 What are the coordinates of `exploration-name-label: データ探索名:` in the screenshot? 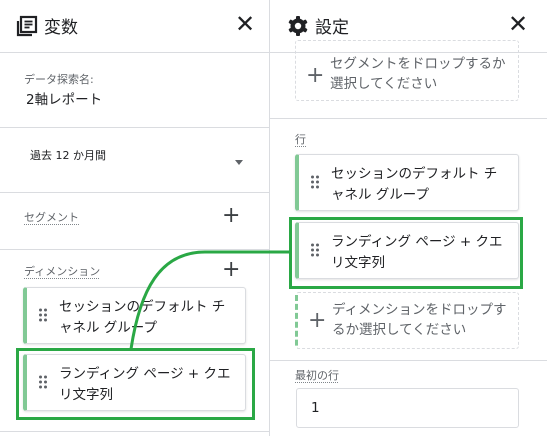 It's located at (59, 79).